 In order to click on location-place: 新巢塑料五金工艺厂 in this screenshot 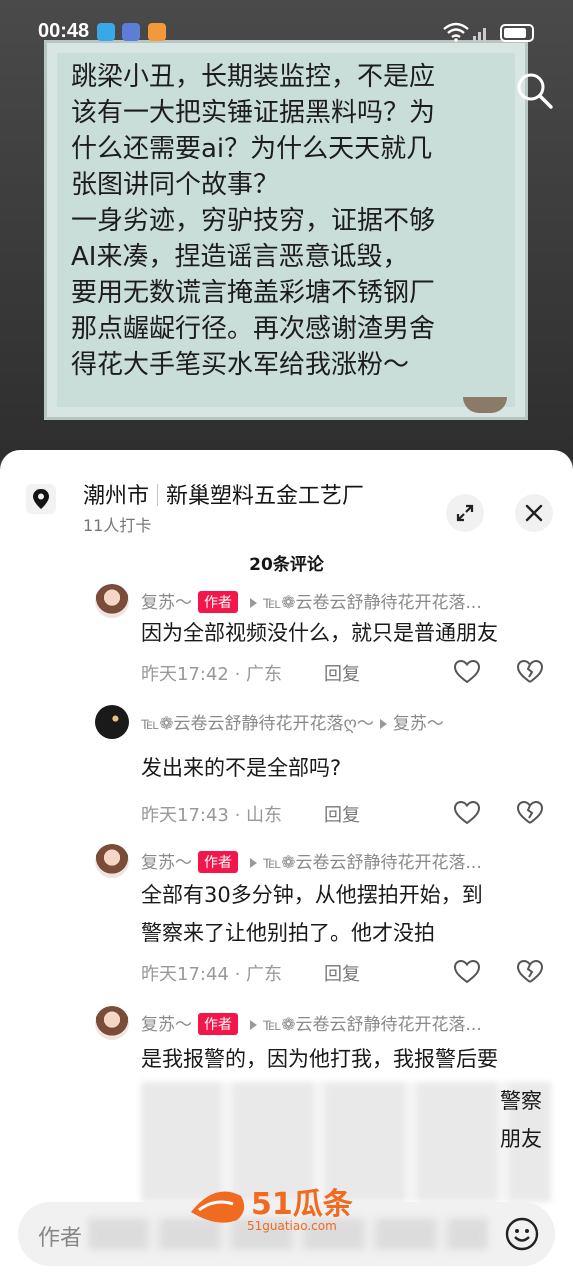, I will do `click(265, 496)`.